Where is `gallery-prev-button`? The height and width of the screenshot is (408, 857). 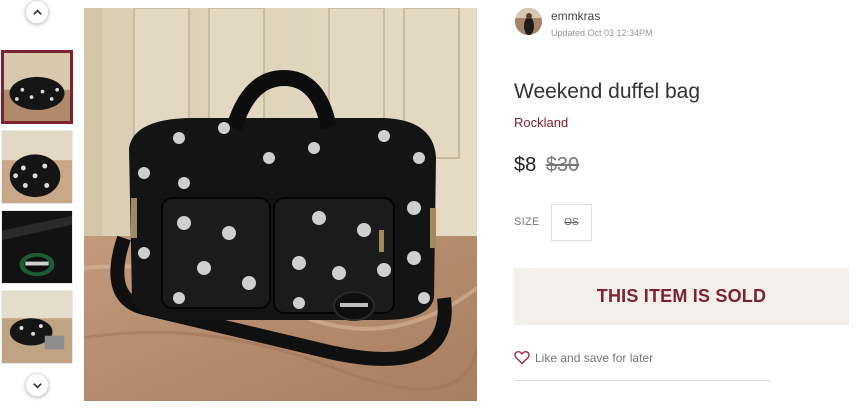 gallery-prev-button is located at coordinates (37, 12).